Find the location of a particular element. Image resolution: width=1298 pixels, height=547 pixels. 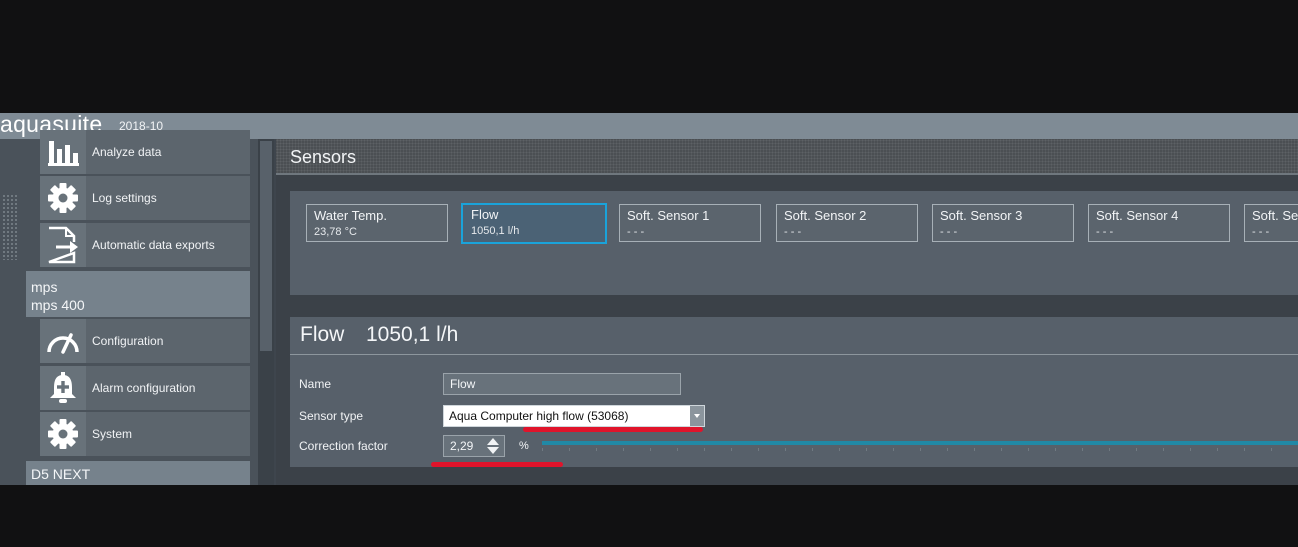

sensor-detail-header: Flow 1050,1 l/h is located at coordinates (794, 336).